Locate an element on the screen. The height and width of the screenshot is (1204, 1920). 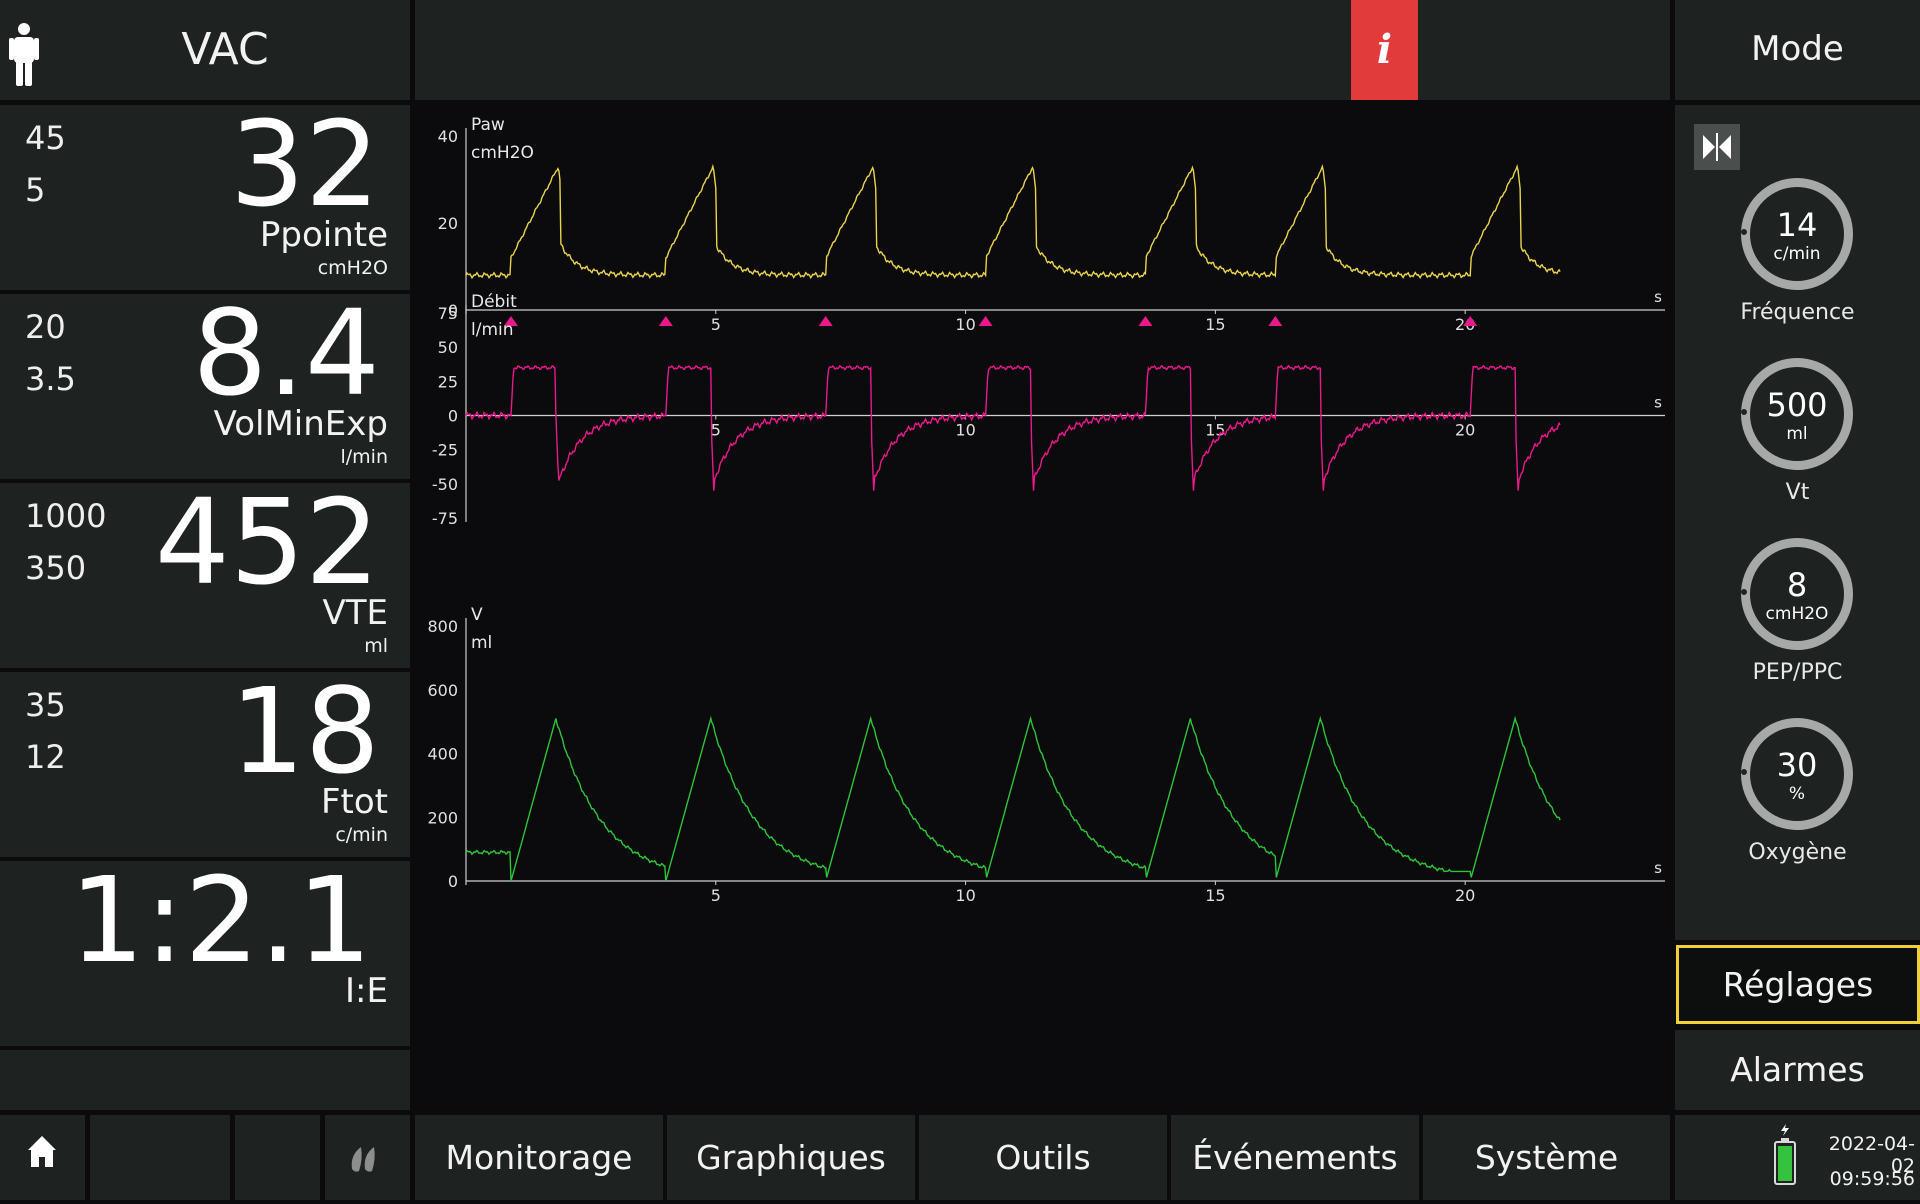
oxygene-unit: % is located at coordinates (1797, 794).